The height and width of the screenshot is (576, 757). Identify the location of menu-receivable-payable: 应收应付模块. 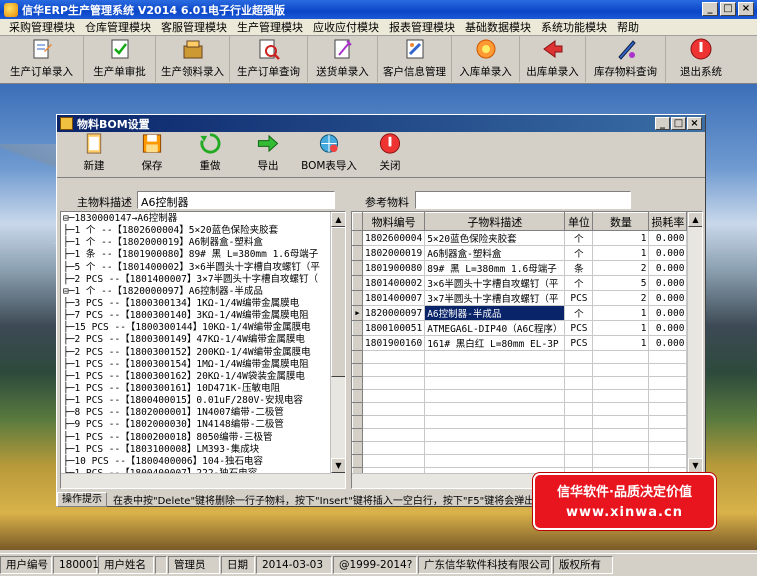
(346, 27).